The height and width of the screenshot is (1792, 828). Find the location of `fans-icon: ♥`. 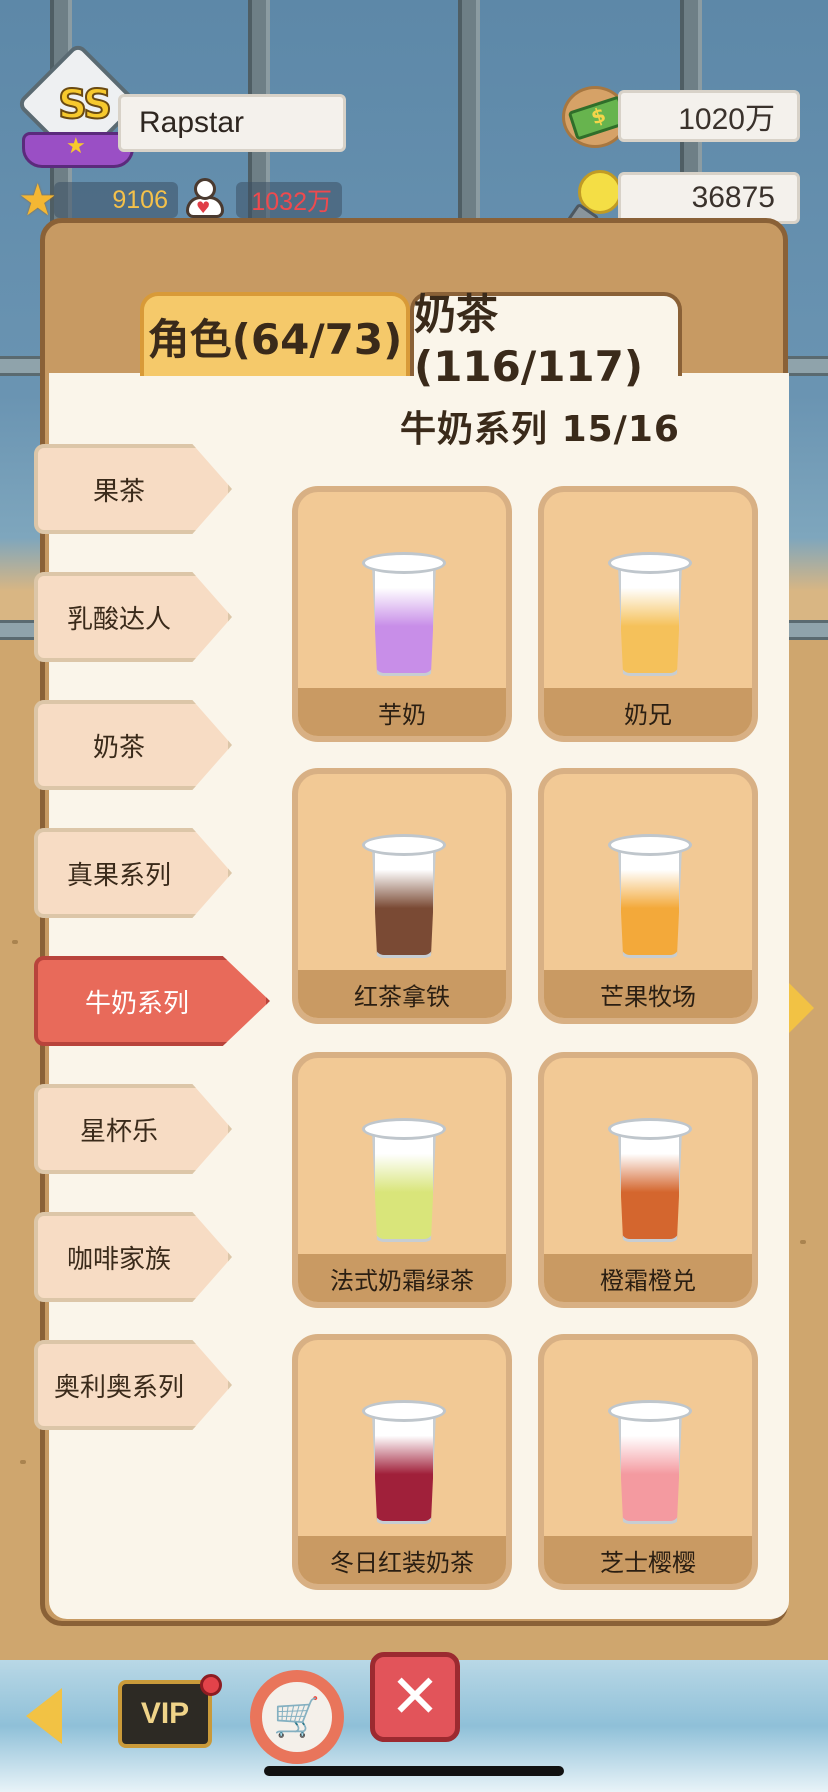

fans-icon: ♥ is located at coordinates (204, 200).